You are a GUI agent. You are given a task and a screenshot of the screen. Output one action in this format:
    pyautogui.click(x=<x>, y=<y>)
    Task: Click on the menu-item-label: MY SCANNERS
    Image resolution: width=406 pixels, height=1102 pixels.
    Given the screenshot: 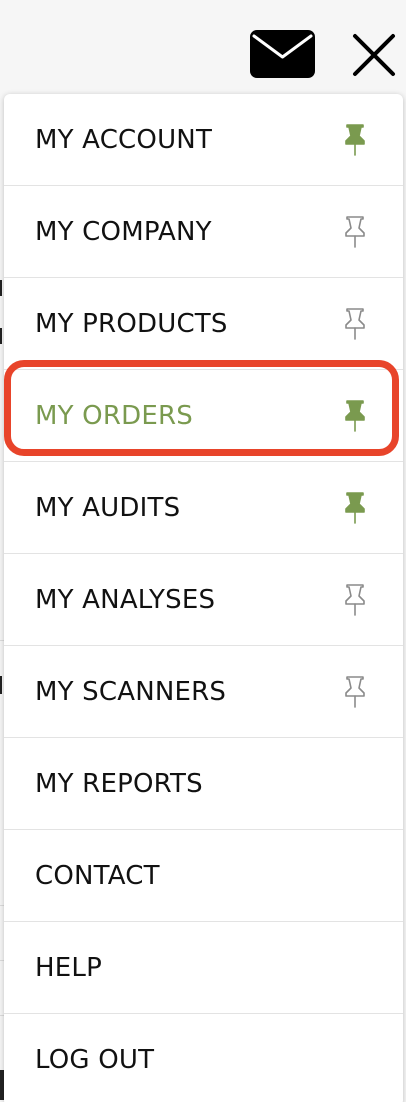 What is the action you would take?
    pyautogui.click(x=131, y=691)
    